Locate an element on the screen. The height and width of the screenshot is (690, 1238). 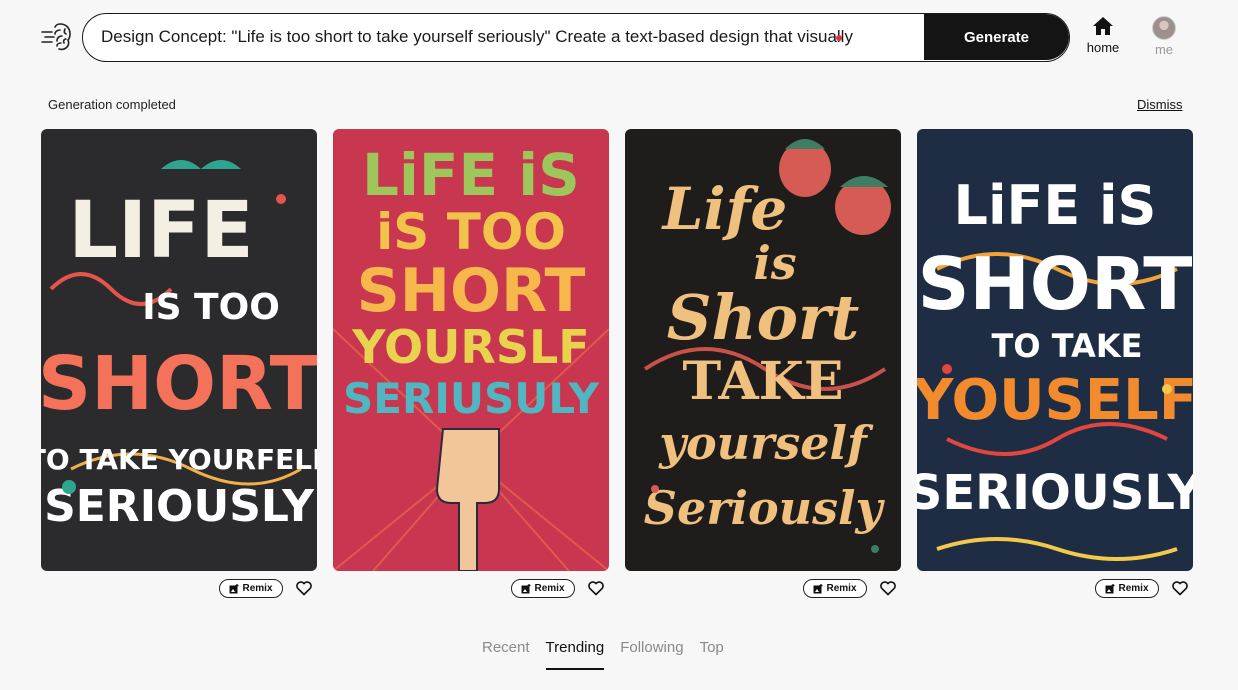
feed-tabs: Recent Trending Following Top is located at coordinates (603, 654).